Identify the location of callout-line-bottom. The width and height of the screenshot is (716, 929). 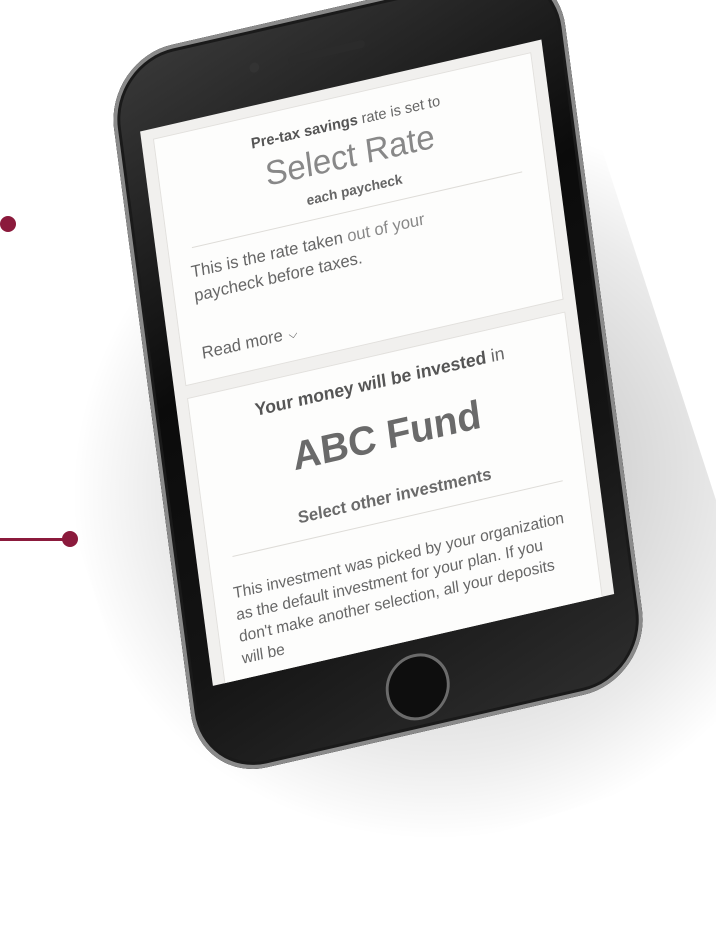
(34, 539).